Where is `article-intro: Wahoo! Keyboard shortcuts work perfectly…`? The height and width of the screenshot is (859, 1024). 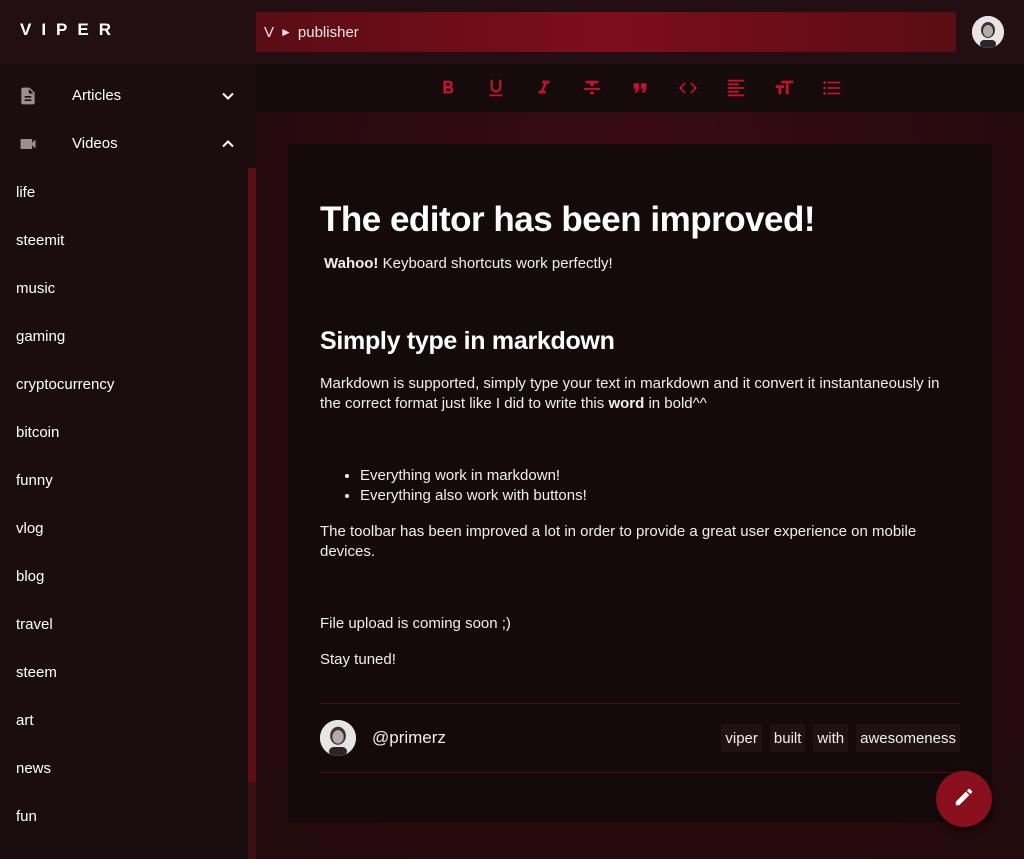 article-intro: Wahoo! Keyboard shortcuts work perfectly… is located at coordinates (640, 264).